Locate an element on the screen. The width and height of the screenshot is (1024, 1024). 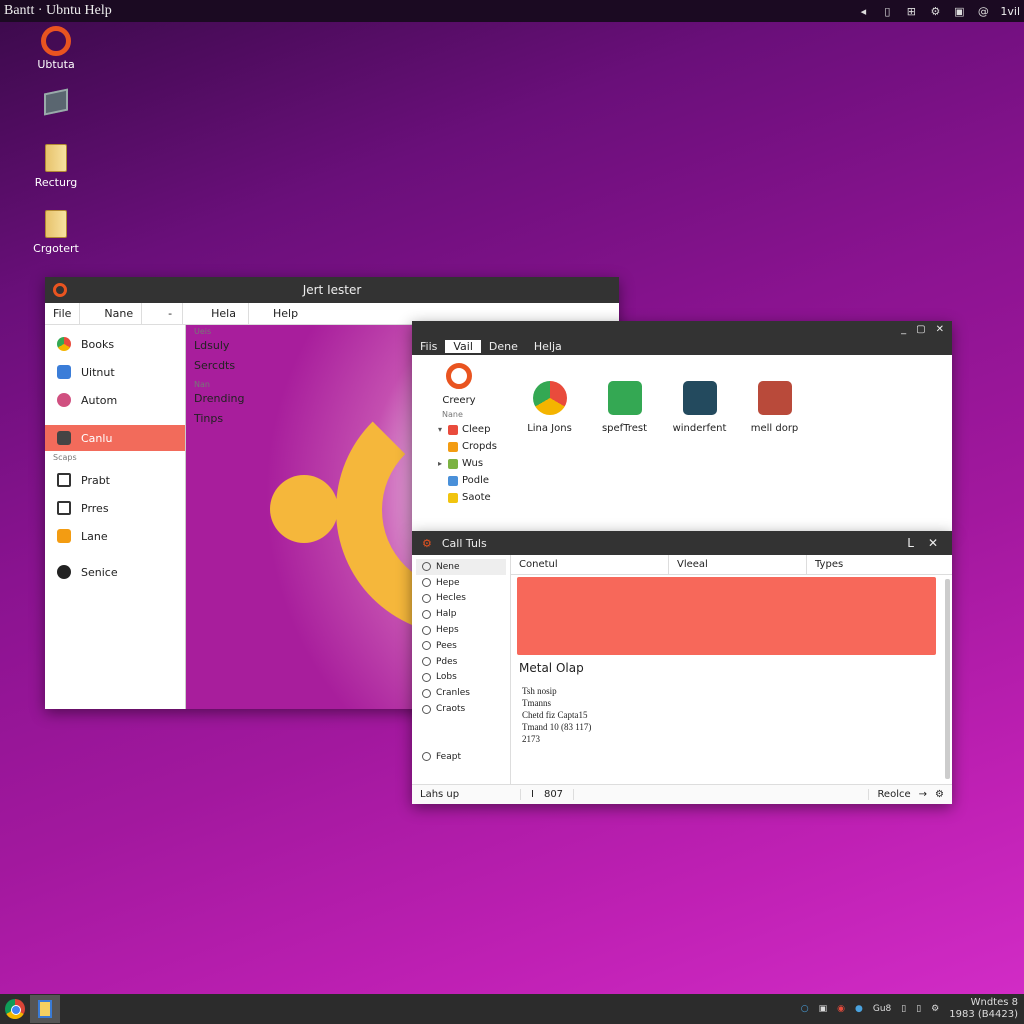
sidebar-item-canlu: Canlu is located at coordinates (115, 438).